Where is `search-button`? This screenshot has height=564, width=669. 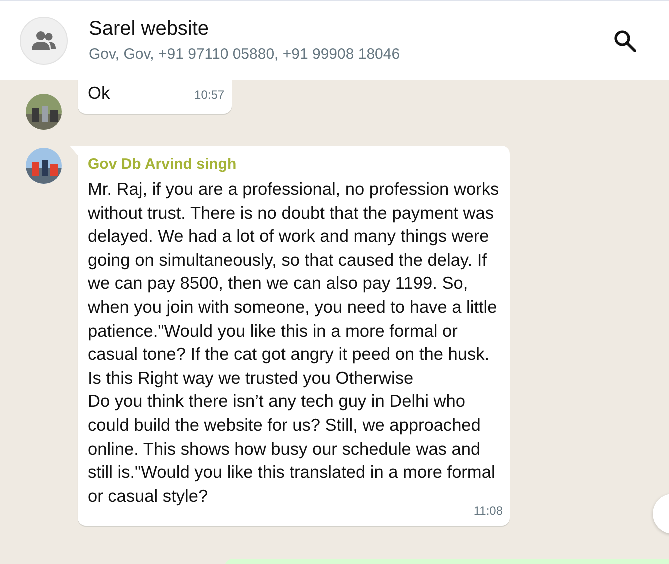
search-button is located at coordinates (625, 40).